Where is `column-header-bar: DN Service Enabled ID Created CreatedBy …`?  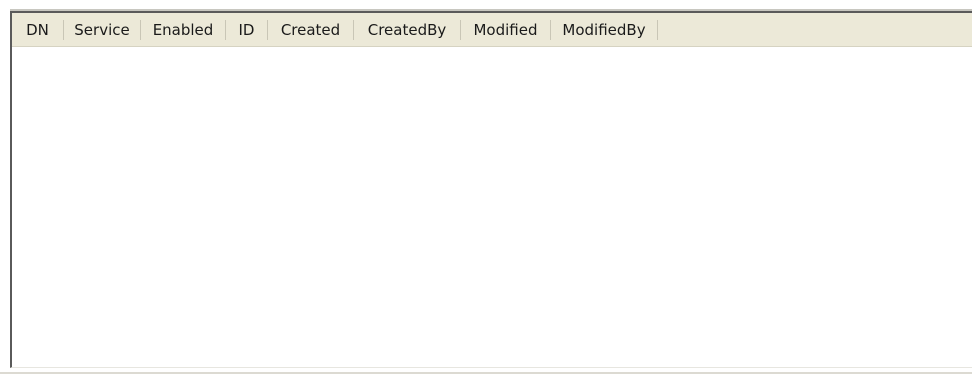 column-header-bar: DN Service Enabled ID Created CreatedBy … is located at coordinates (492, 30).